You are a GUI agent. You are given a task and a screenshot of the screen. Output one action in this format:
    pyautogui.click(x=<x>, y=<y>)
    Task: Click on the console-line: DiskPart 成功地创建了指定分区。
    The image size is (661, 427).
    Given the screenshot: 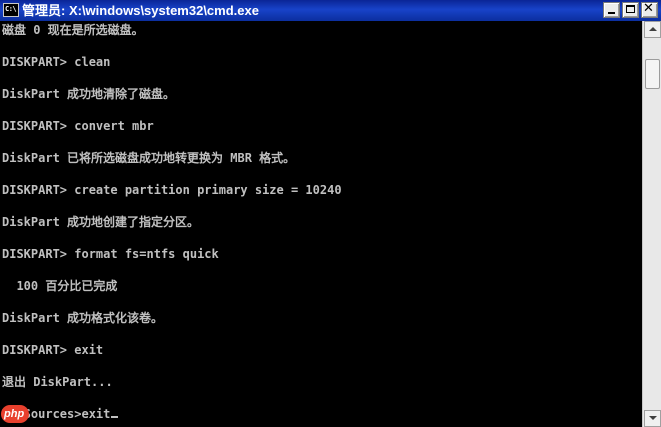 What is the action you would take?
    pyautogui.click(x=101, y=222)
    